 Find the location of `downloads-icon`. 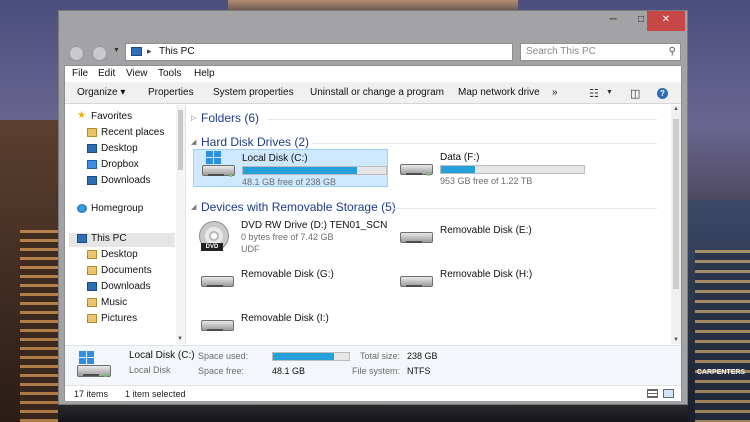

downloads-icon is located at coordinates (92, 286).